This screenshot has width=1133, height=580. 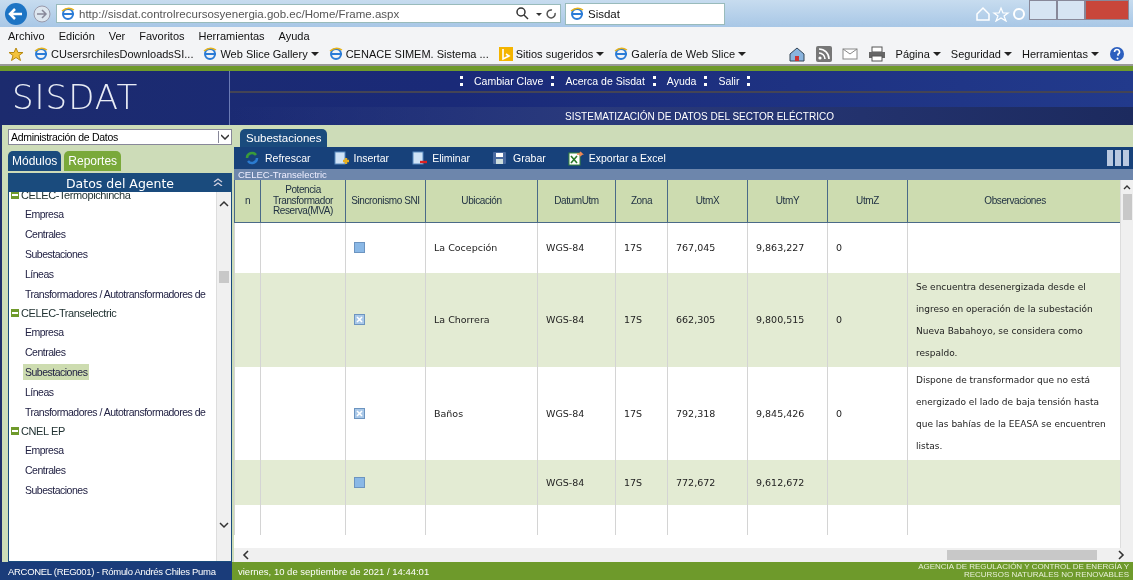 I want to click on toolbar-icons, so click(x=1000, y=13).